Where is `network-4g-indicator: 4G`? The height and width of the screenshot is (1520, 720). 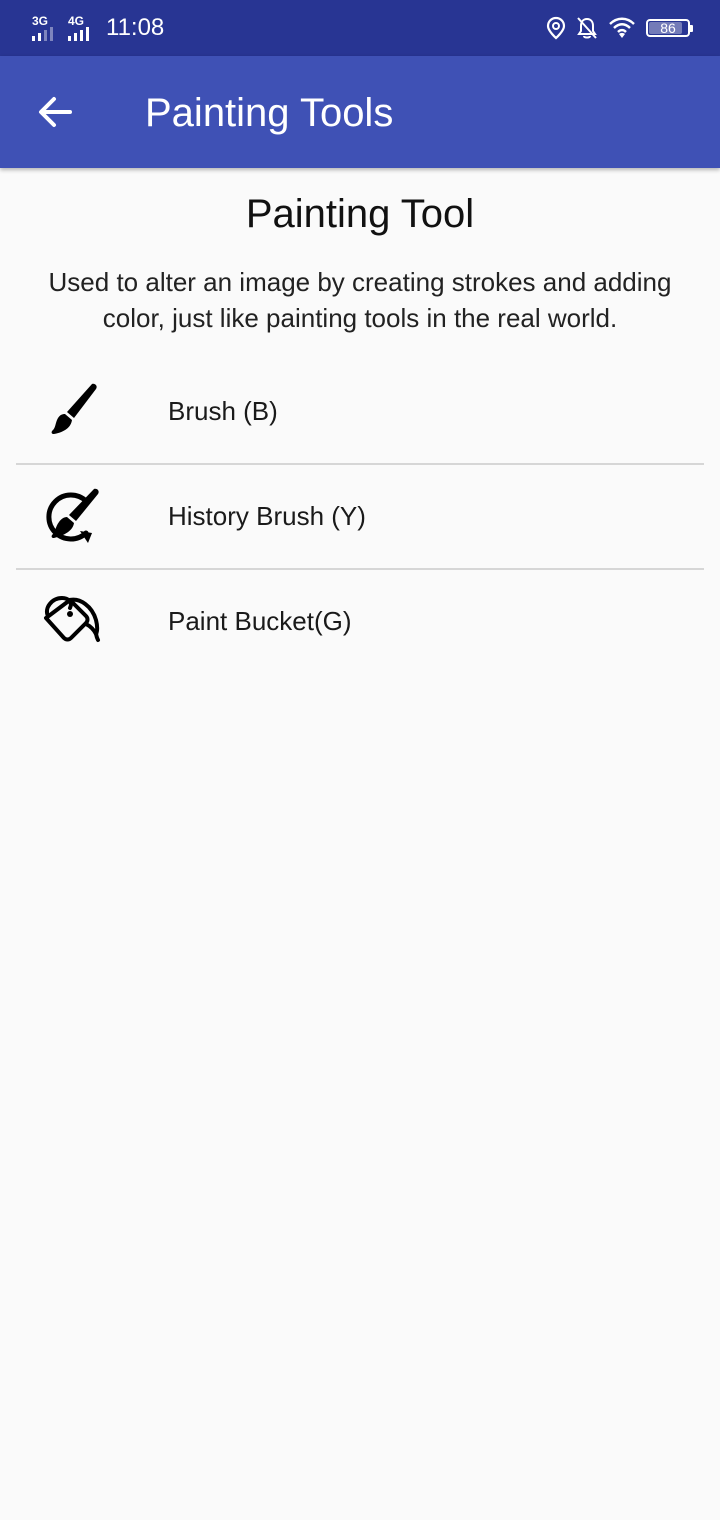
network-4g-indicator: 4G is located at coordinates (81, 28).